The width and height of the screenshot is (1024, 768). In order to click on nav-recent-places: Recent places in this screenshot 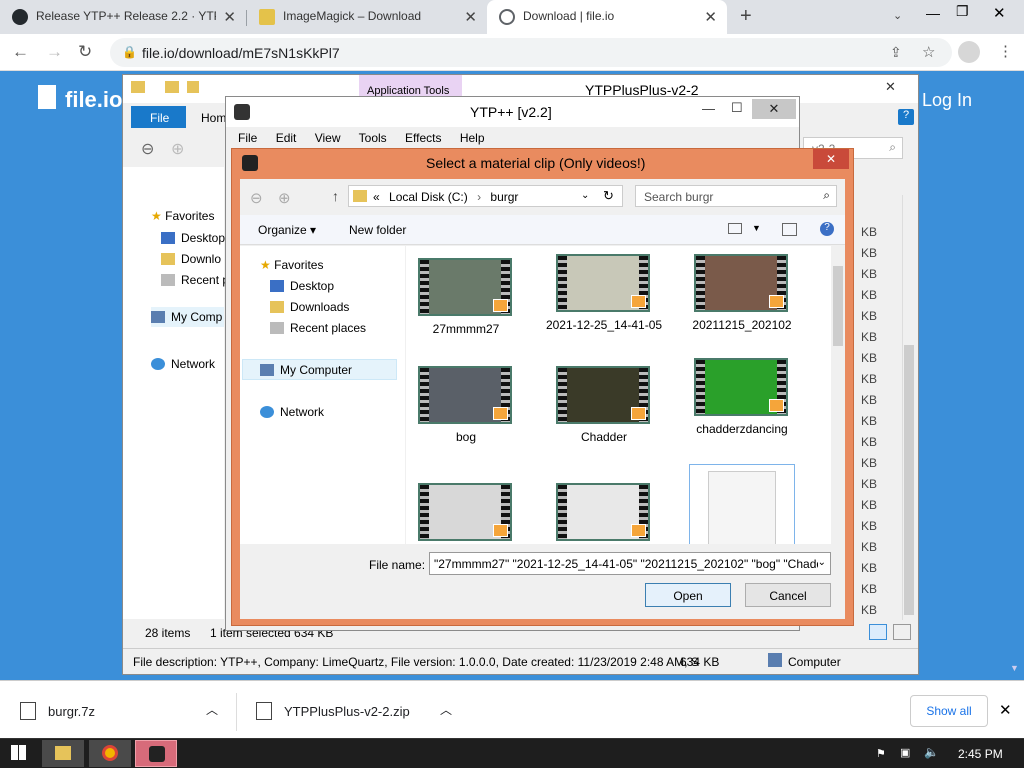, I will do `click(318, 328)`.